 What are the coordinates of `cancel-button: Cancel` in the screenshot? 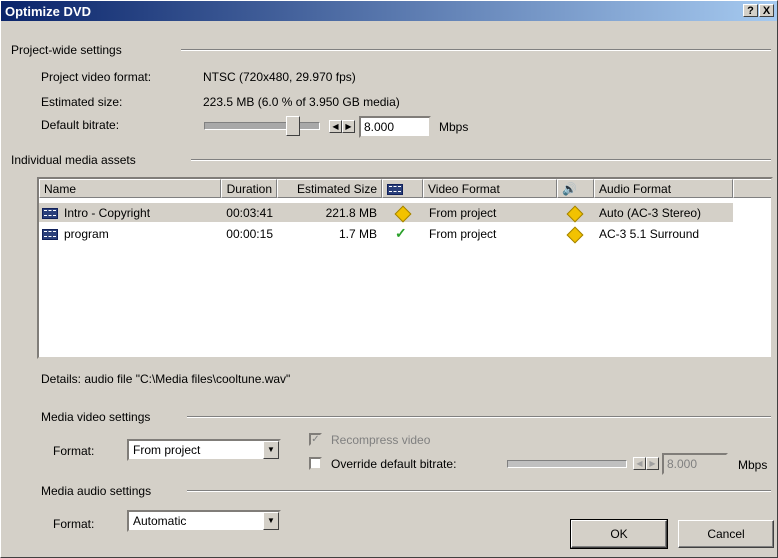 It's located at (726, 534).